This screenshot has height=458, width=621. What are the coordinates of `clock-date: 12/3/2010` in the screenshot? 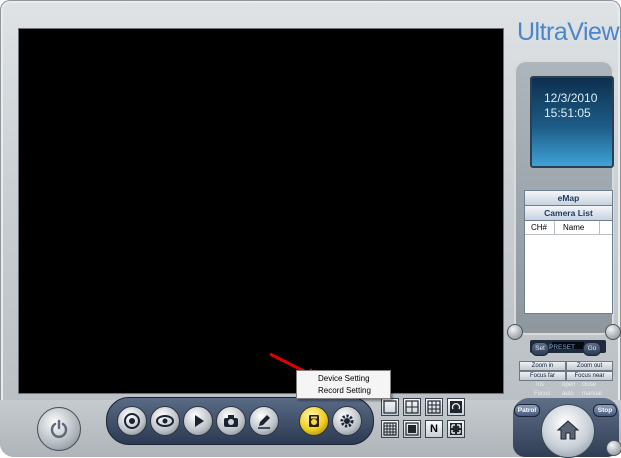 It's located at (571, 98).